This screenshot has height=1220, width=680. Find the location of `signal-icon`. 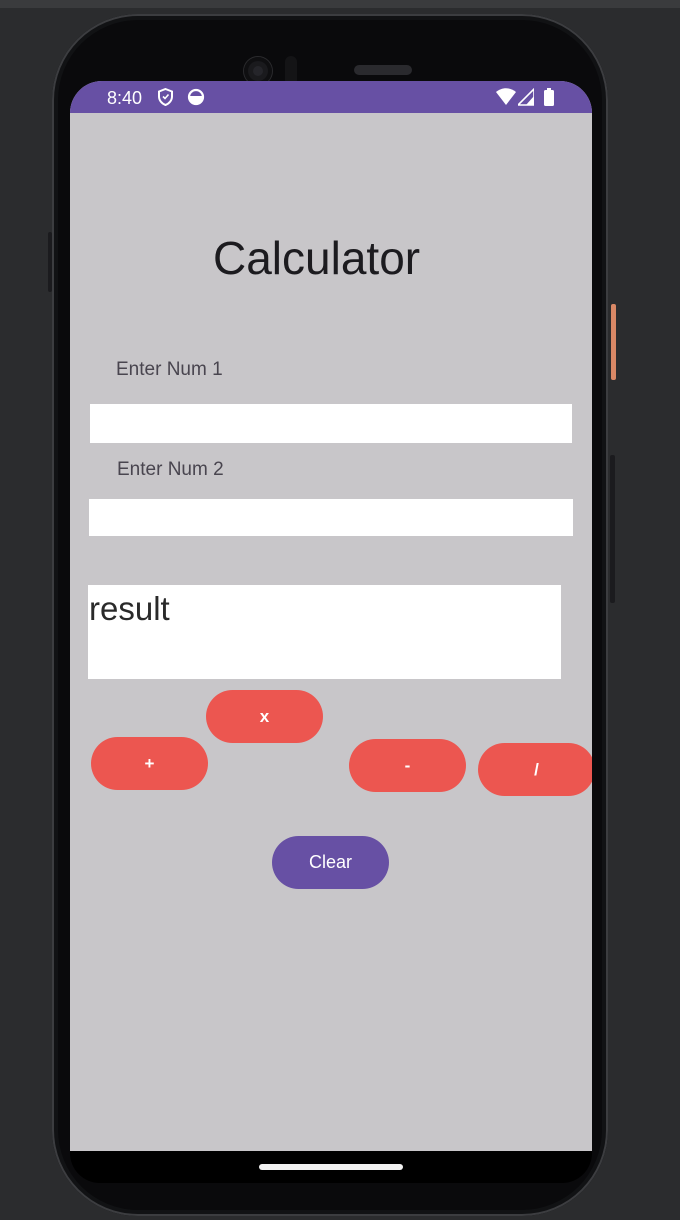

signal-icon is located at coordinates (526, 97).